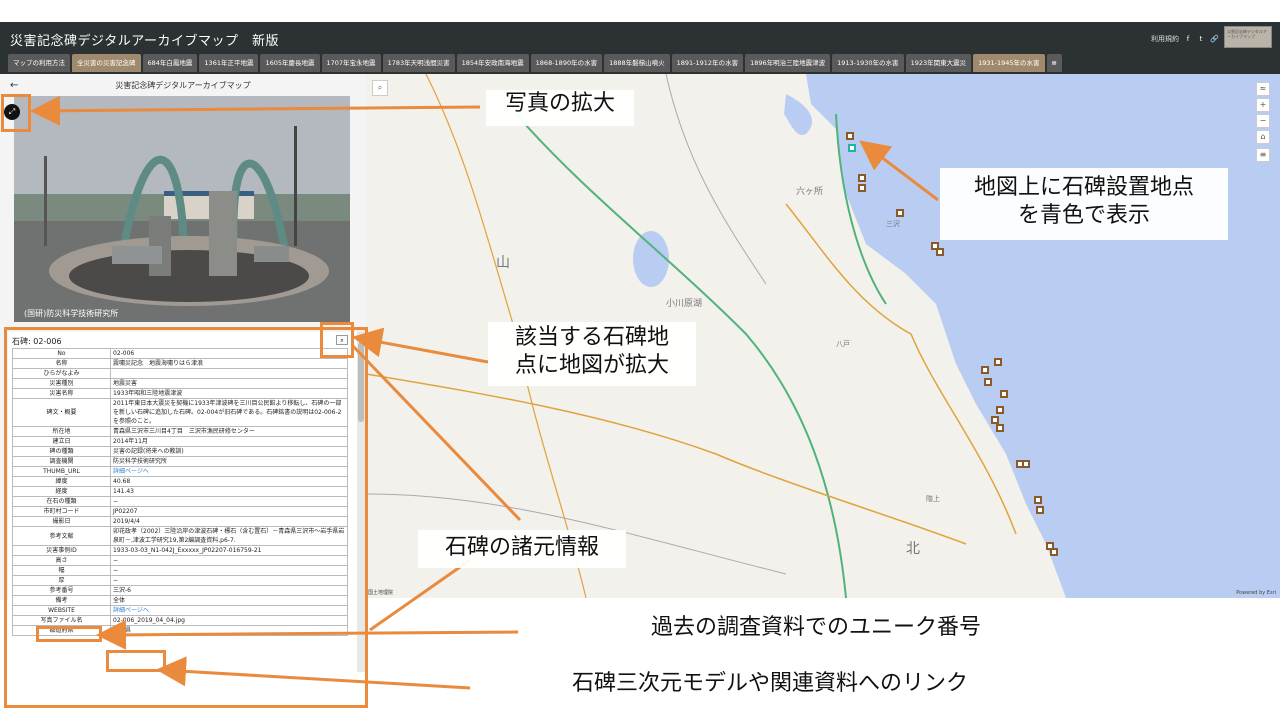 The height and width of the screenshot is (720, 1280). What do you see at coordinates (707, 63) in the screenshot?
I see `tab-10: 1891-1912年の水害` at bounding box center [707, 63].